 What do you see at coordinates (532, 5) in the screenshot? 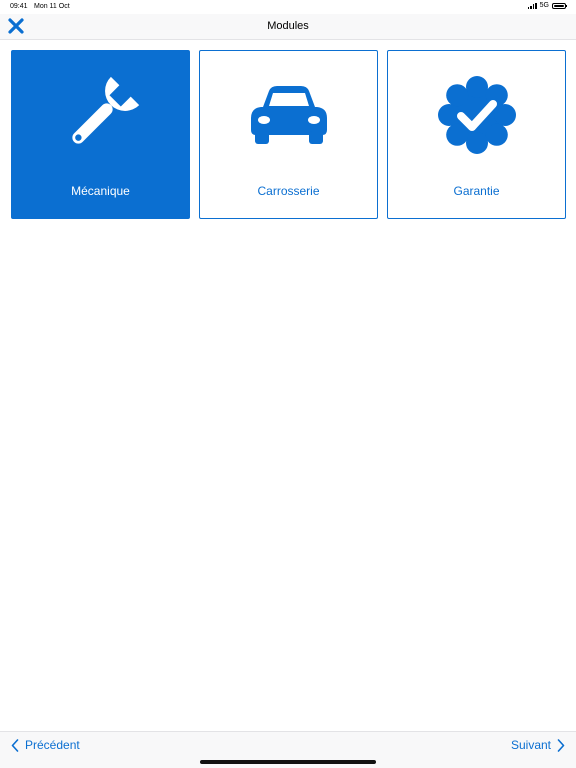
I see `signal-icon` at bounding box center [532, 5].